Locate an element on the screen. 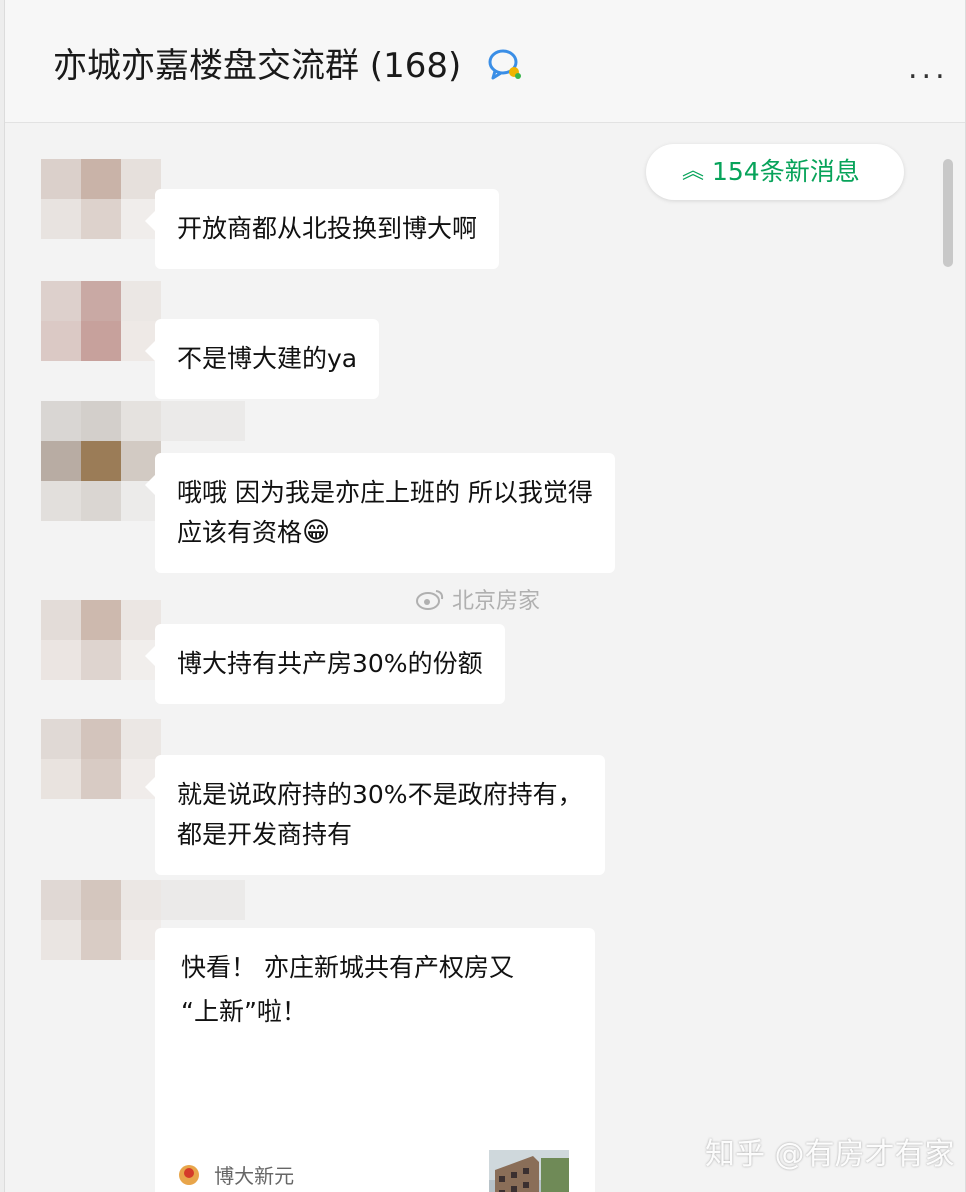  new-messages-label: 154条新消息 is located at coordinates (786, 171).